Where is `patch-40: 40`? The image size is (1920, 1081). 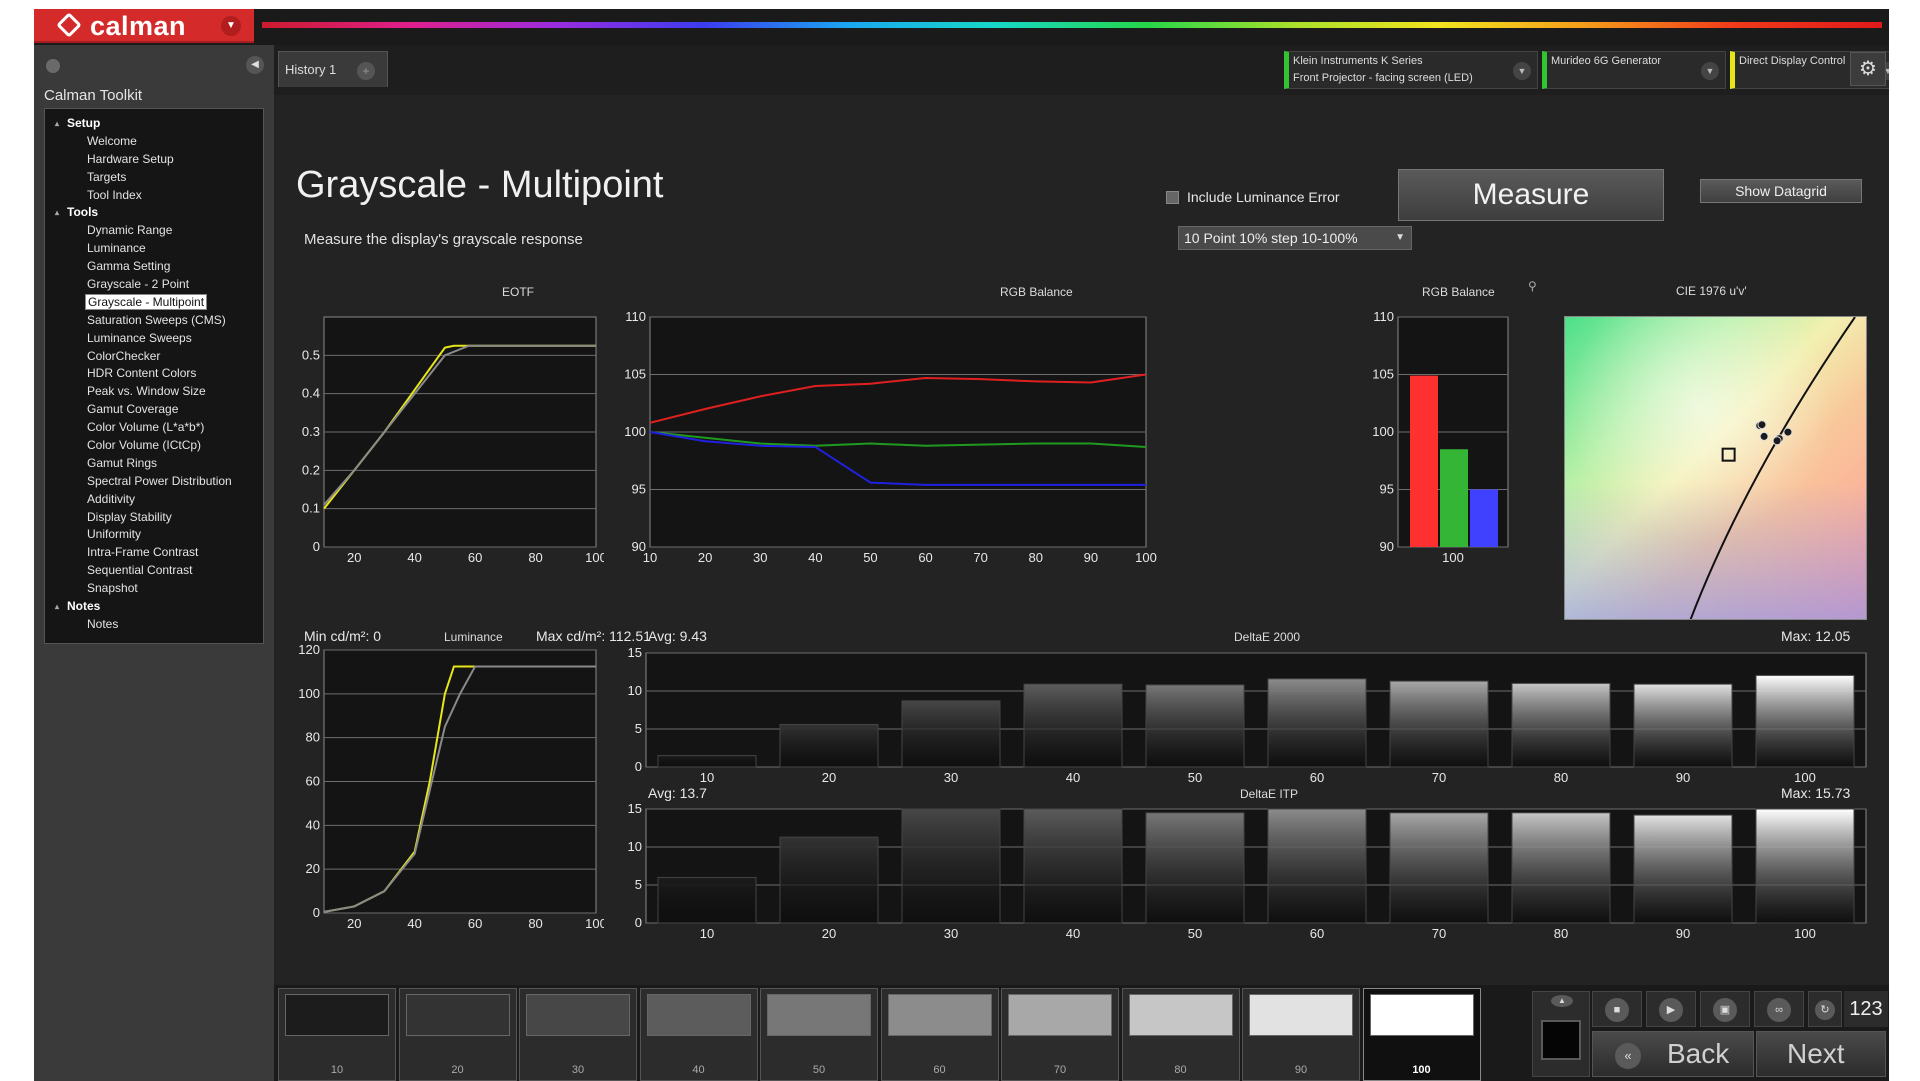 patch-40: 40 is located at coordinates (698, 1034).